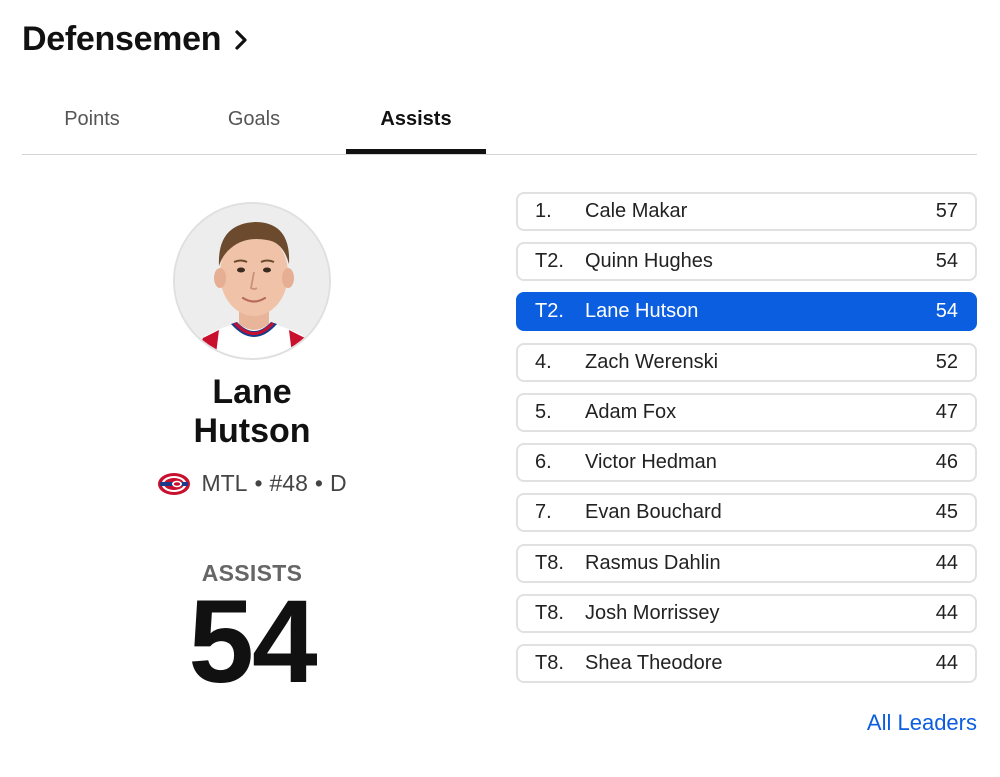  Describe the element at coordinates (746, 563) in the screenshot. I see `leader-row: T8. Rasmus Dahlin 44` at that location.